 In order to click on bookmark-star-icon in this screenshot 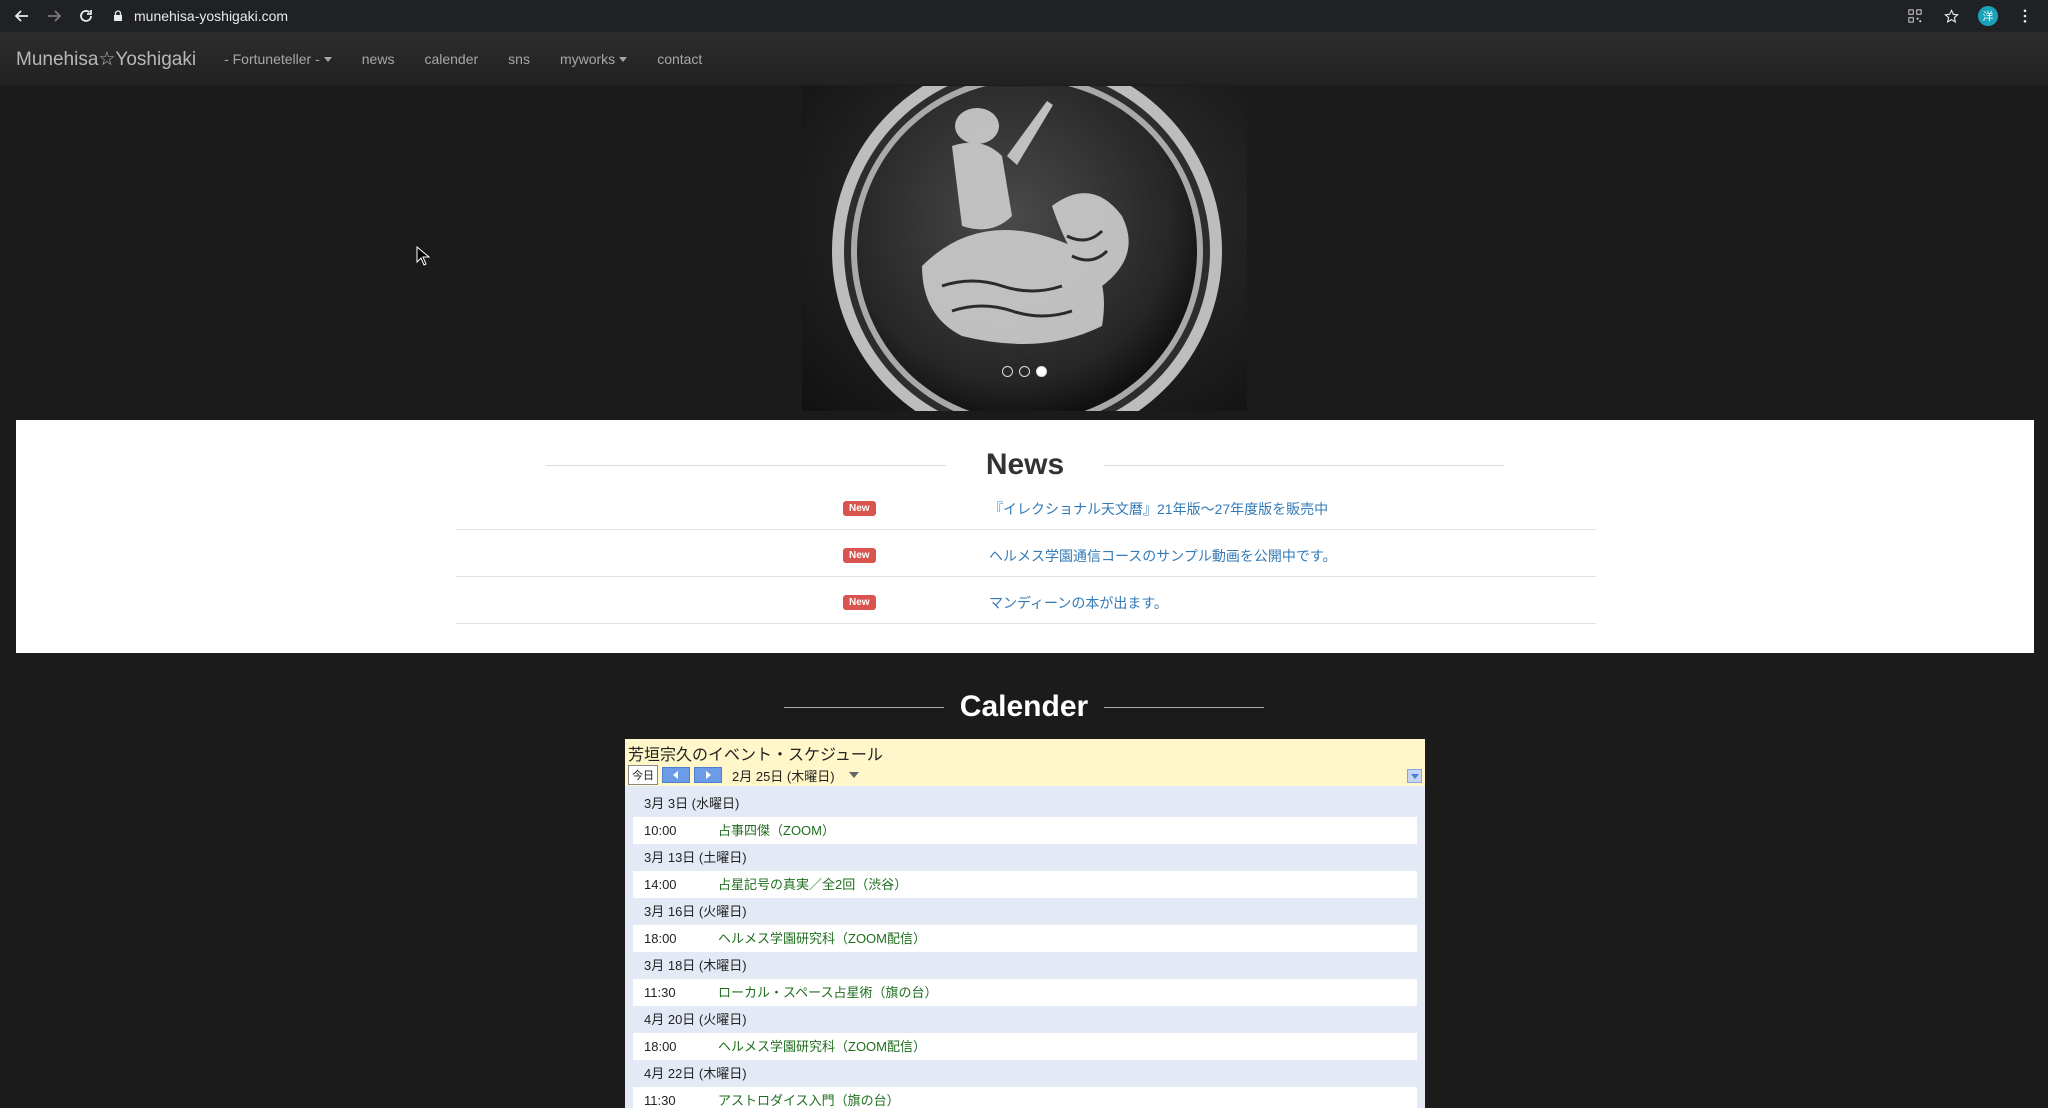, I will do `click(1951, 16)`.